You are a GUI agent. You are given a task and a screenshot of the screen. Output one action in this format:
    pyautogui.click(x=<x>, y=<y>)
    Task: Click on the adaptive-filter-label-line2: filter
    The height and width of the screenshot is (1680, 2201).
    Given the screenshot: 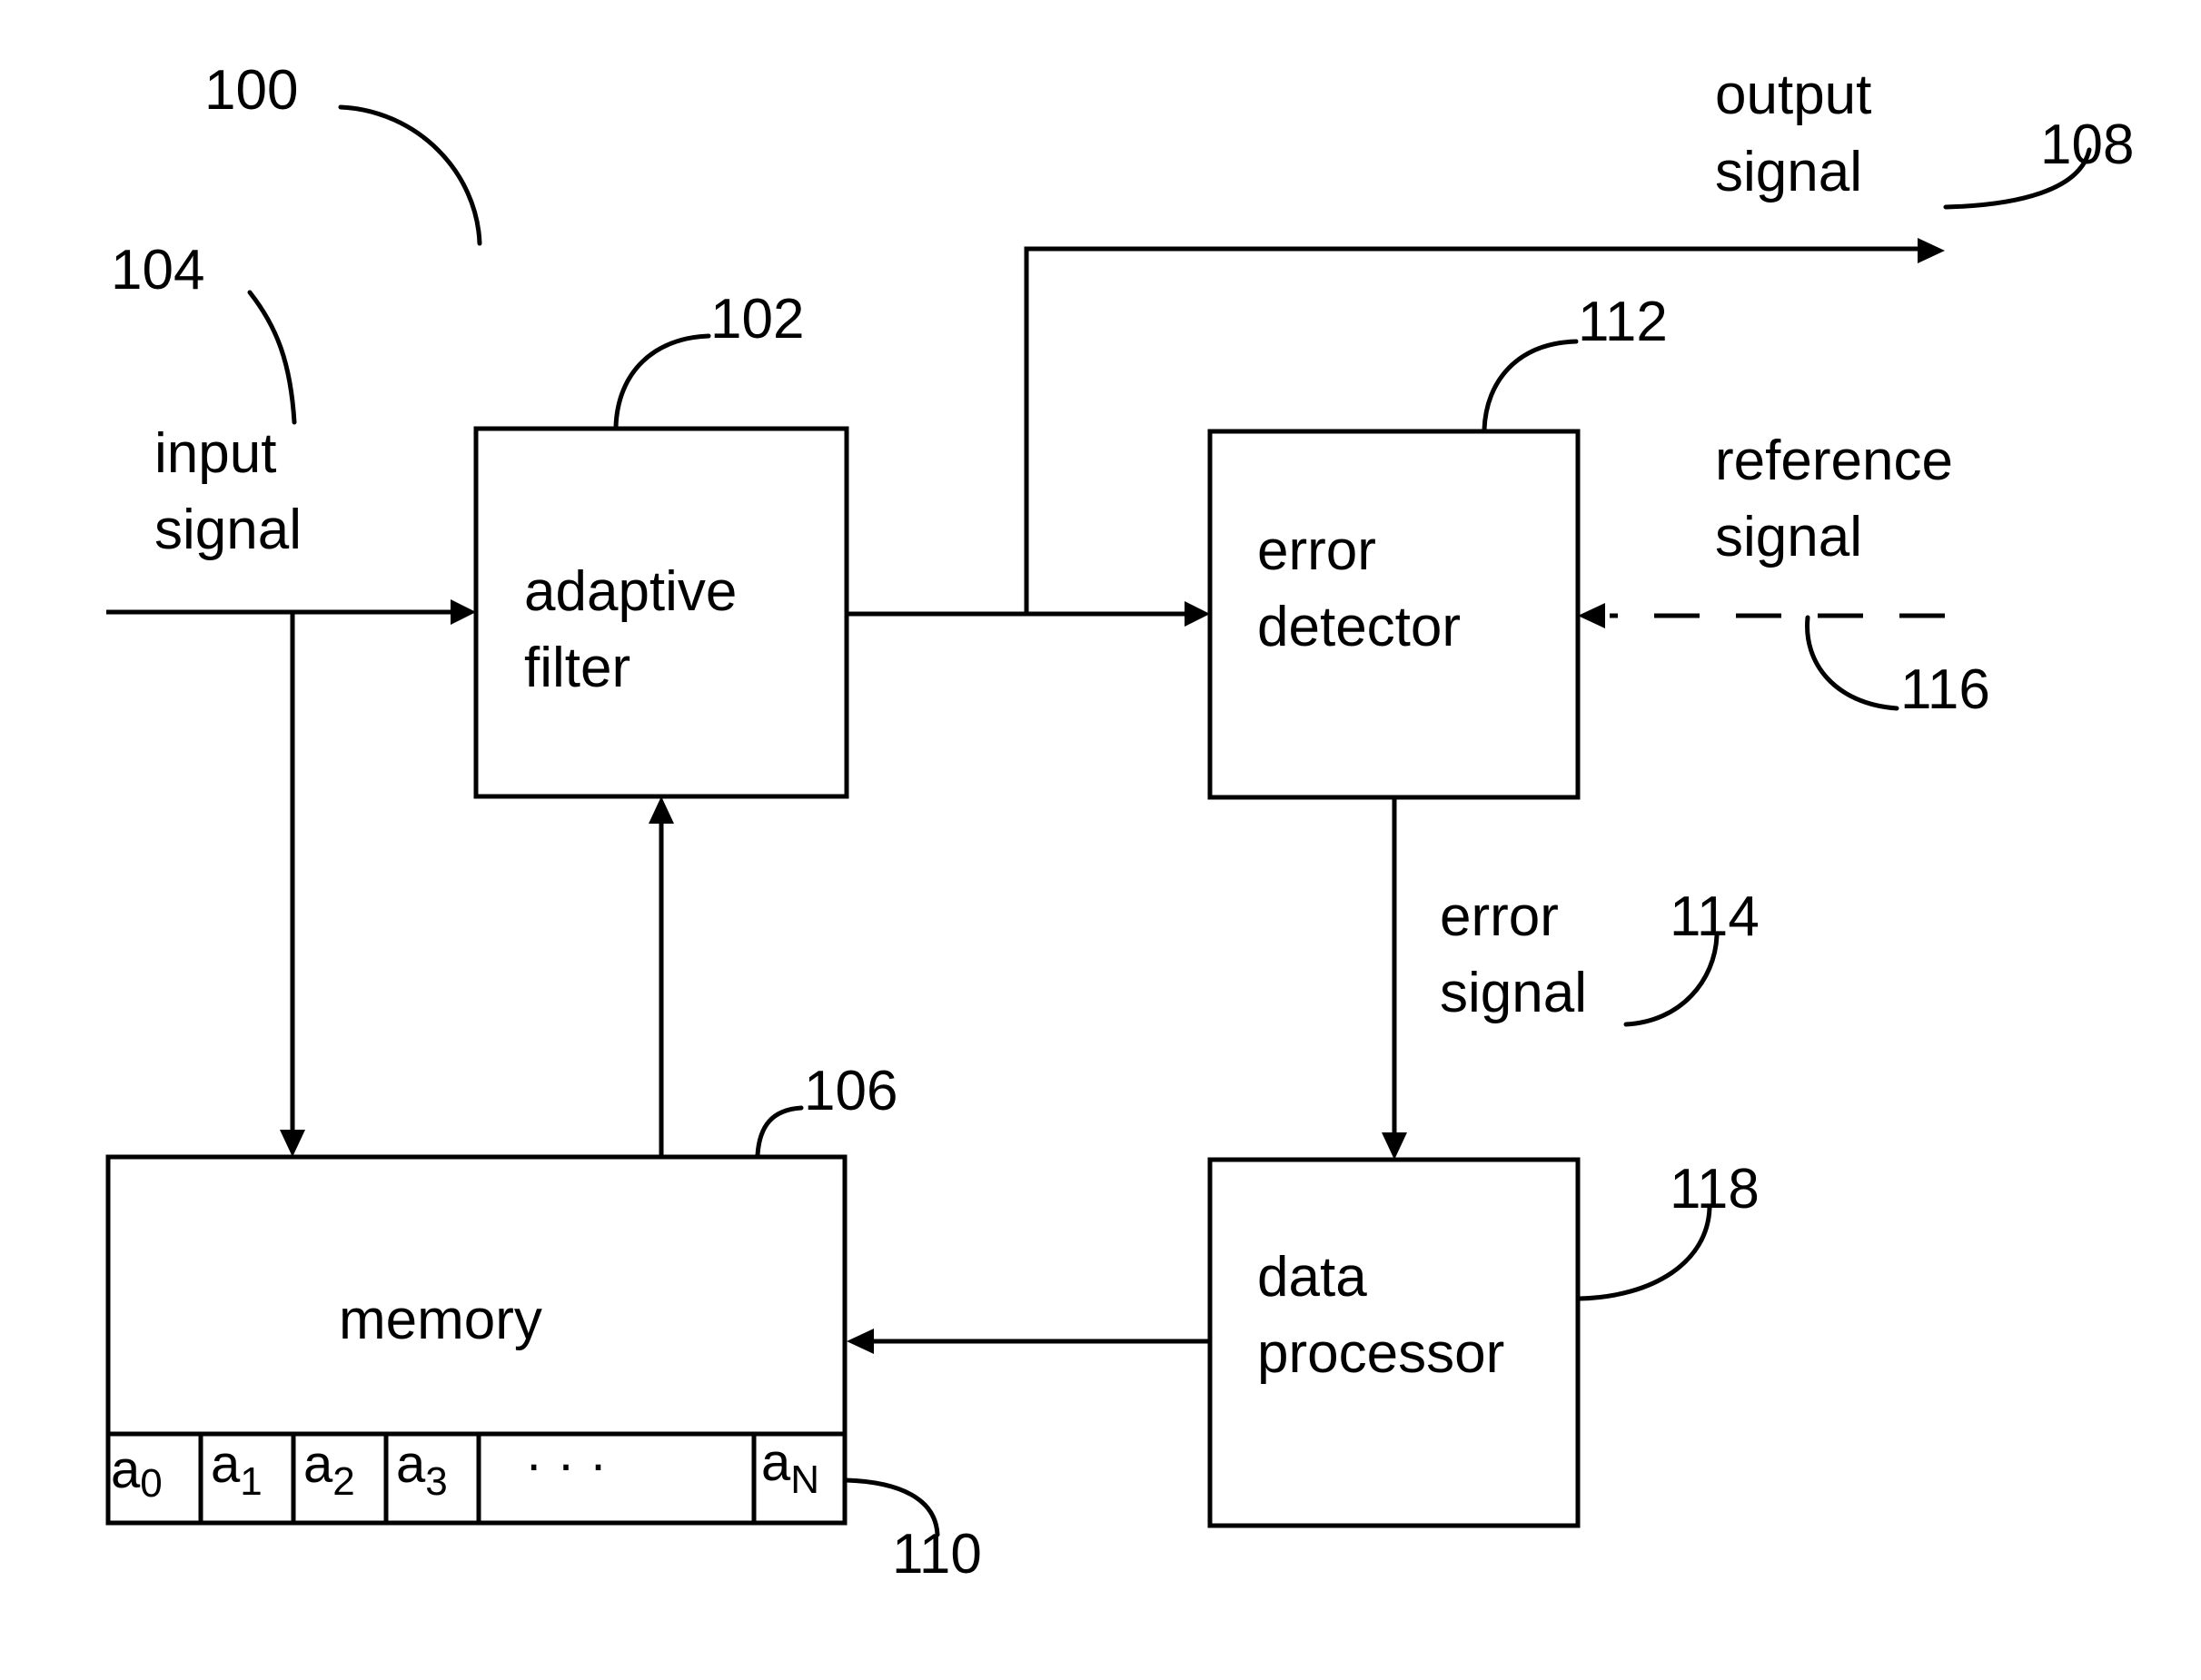 What is the action you would take?
    pyautogui.click(x=577, y=668)
    